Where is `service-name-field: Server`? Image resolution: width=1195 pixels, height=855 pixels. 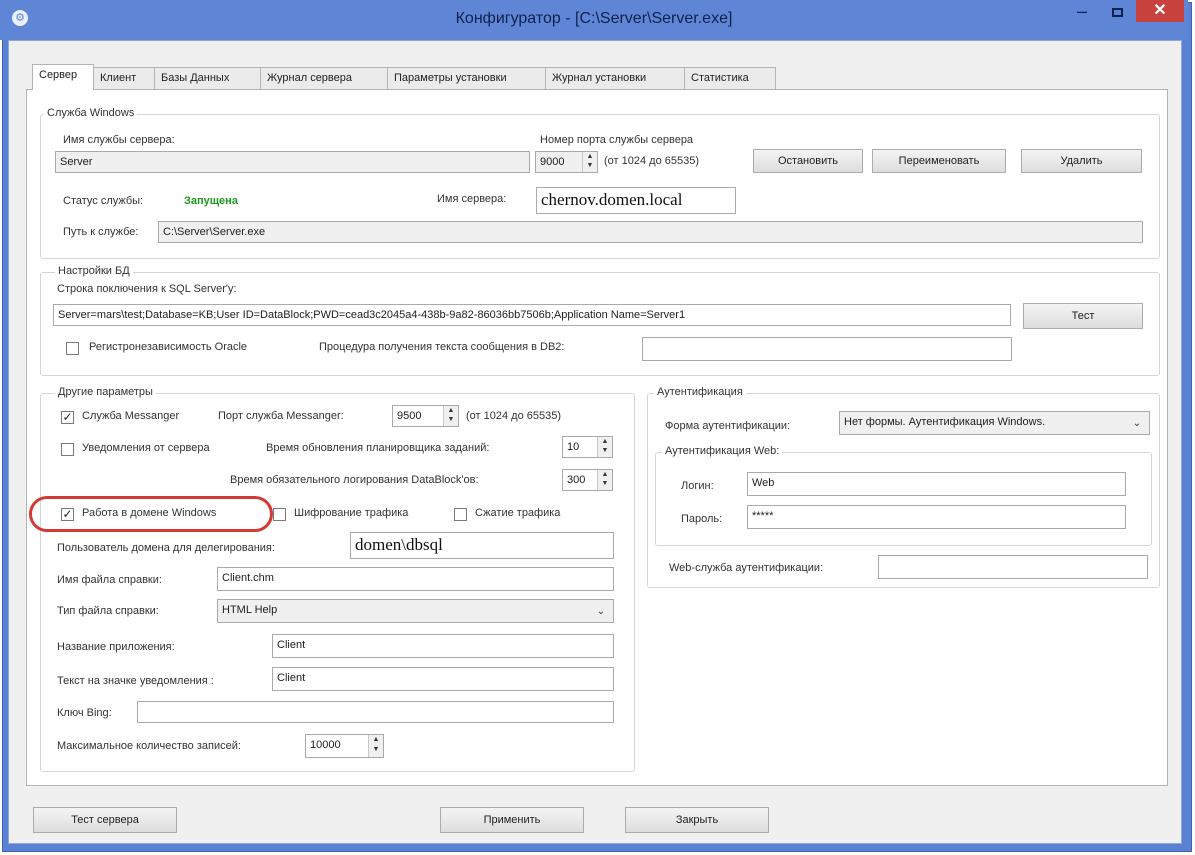 service-name-field: Server is located at coordinates (292, 162).